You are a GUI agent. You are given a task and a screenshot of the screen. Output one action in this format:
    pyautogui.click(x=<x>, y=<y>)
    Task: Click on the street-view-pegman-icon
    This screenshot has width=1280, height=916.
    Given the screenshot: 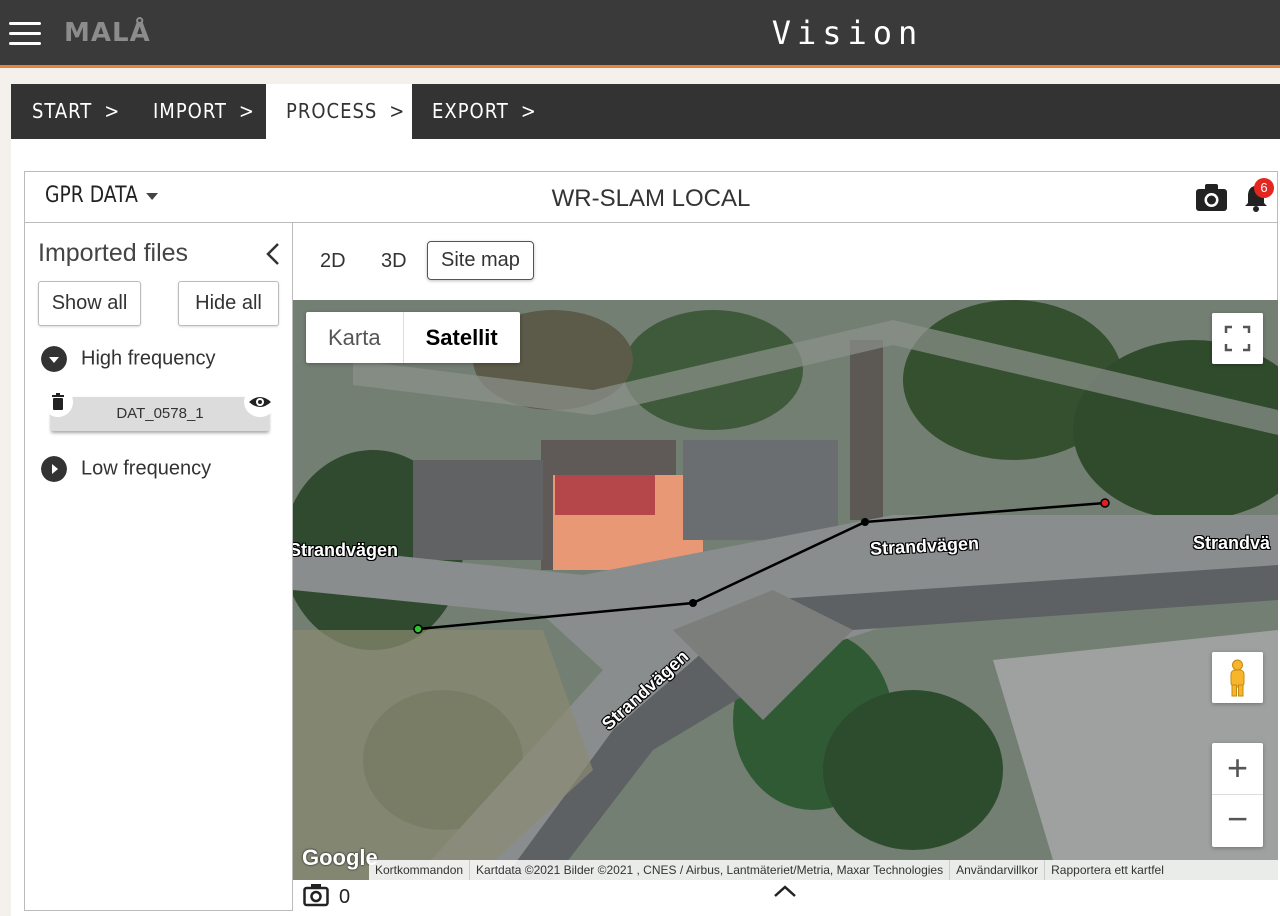 What is the action you would take?
    pyautogui.click(x=1237, y=677)
    